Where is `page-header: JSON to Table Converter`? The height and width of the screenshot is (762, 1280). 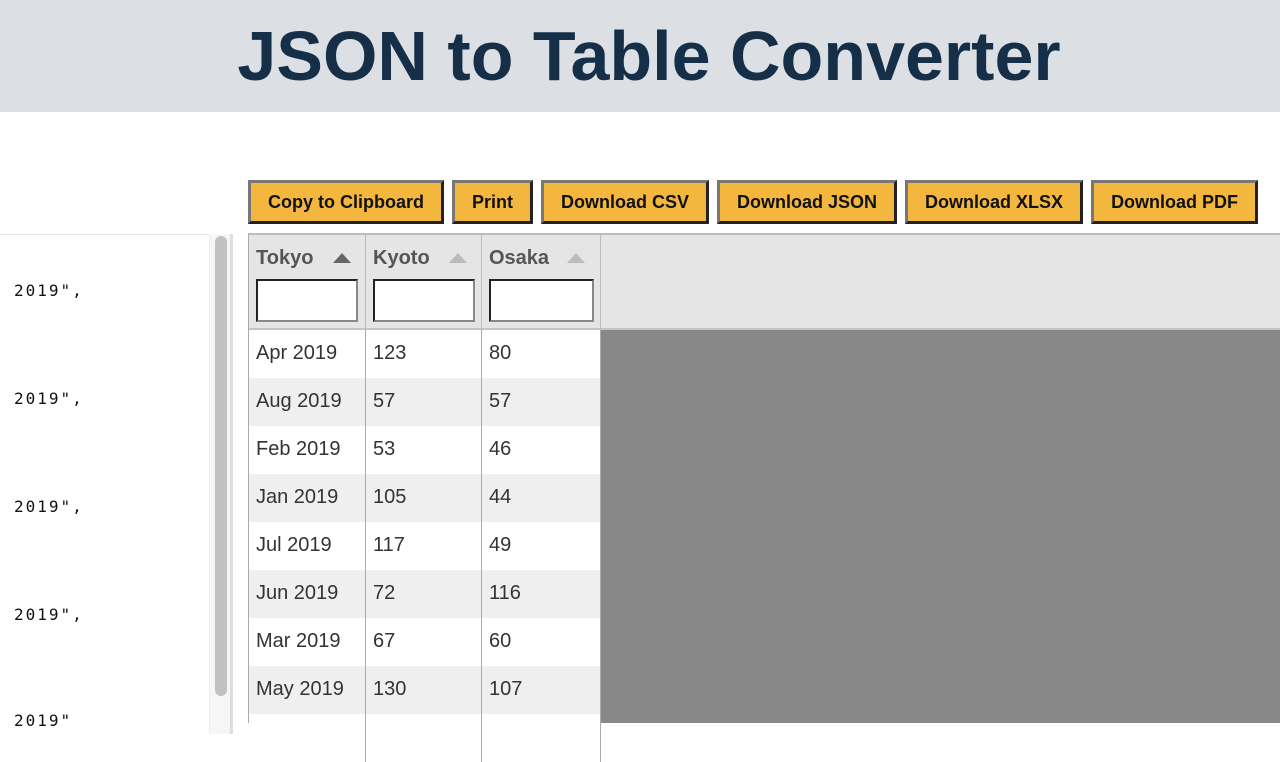
page-header: JSON to Table Converter is located at coordinates (640, 56).